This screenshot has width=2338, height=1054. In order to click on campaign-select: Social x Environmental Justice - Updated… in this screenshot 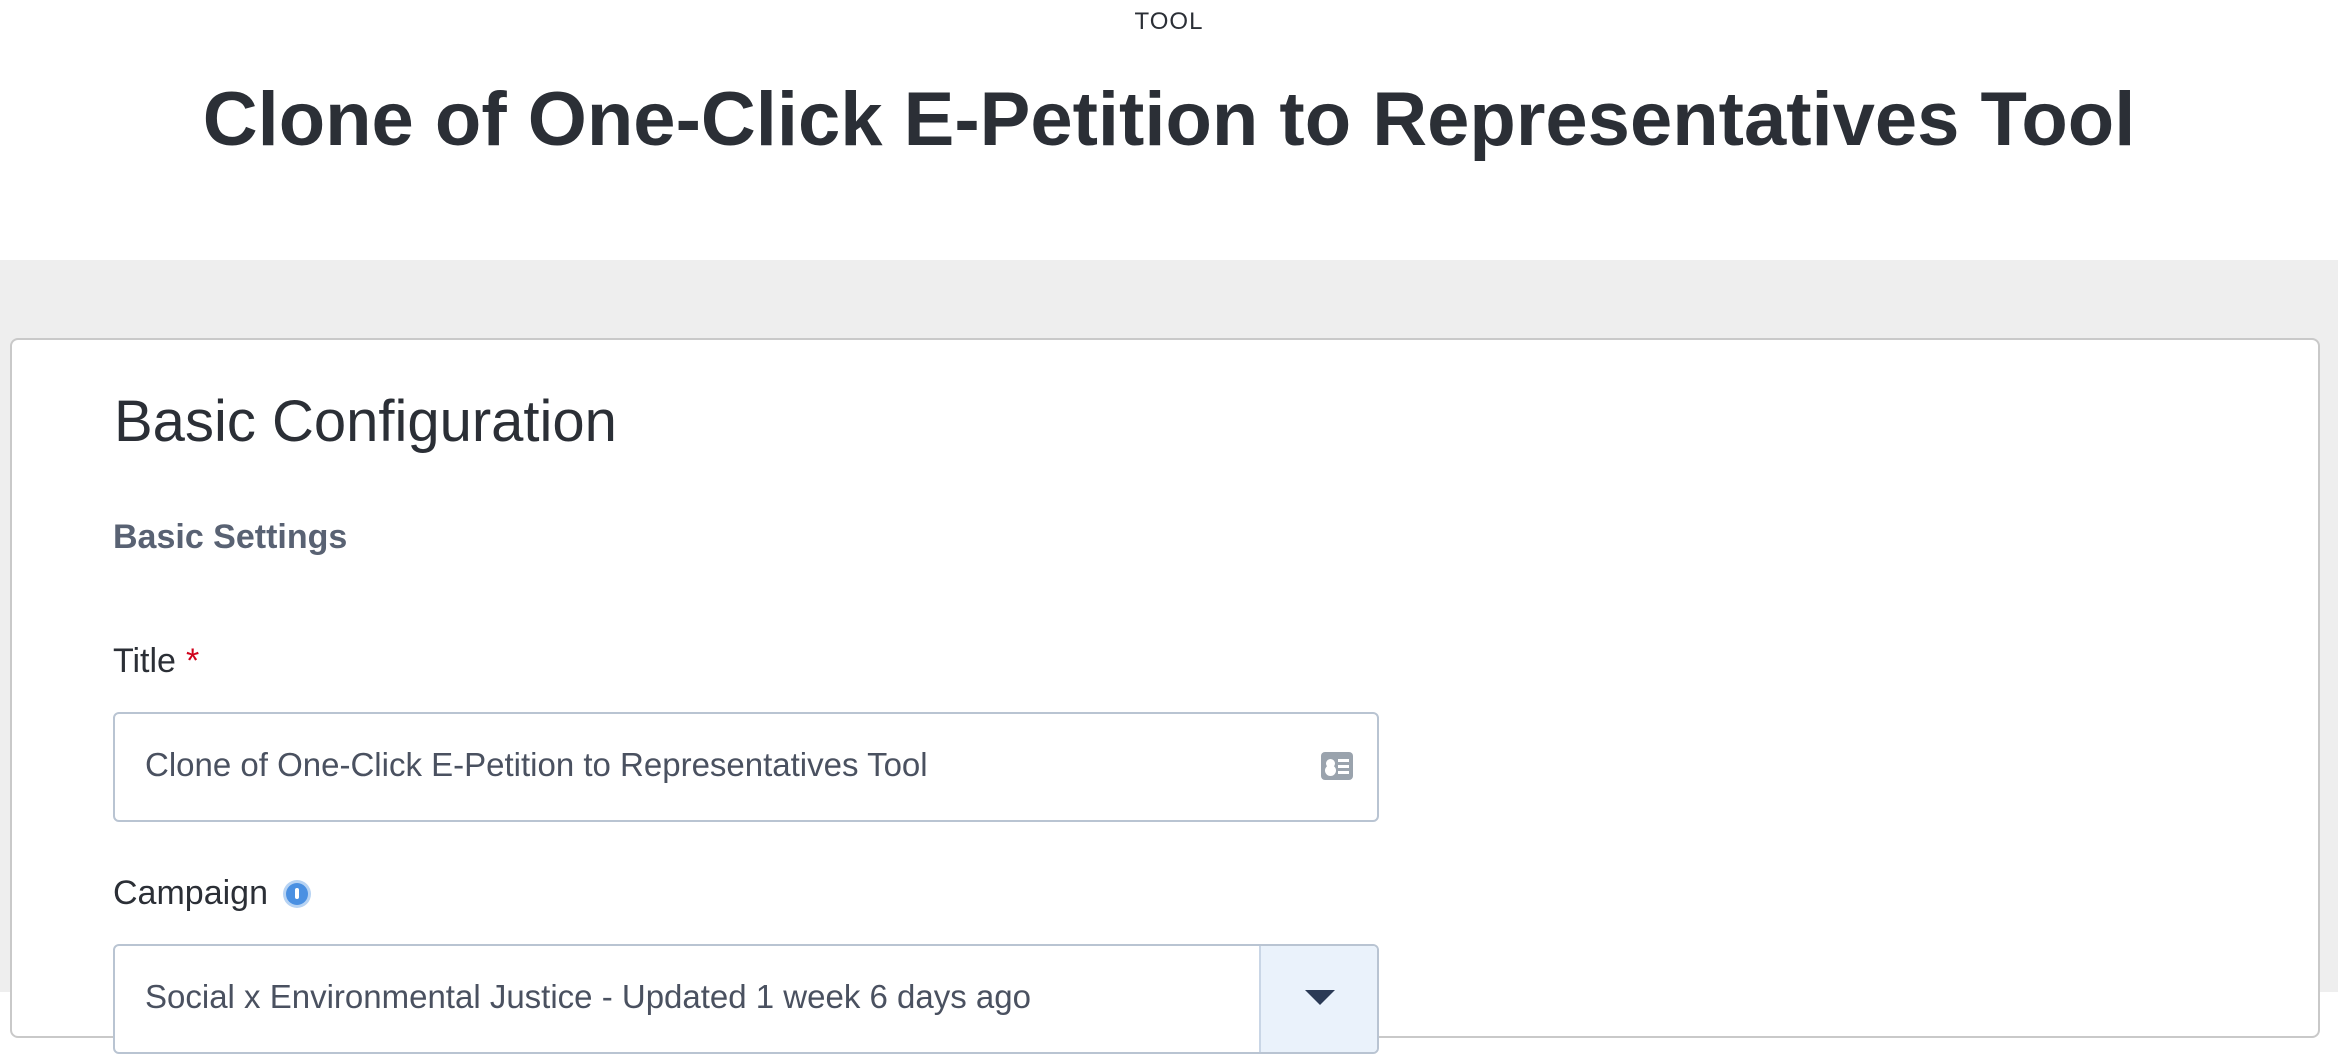, I will do `click(746, 999)`.